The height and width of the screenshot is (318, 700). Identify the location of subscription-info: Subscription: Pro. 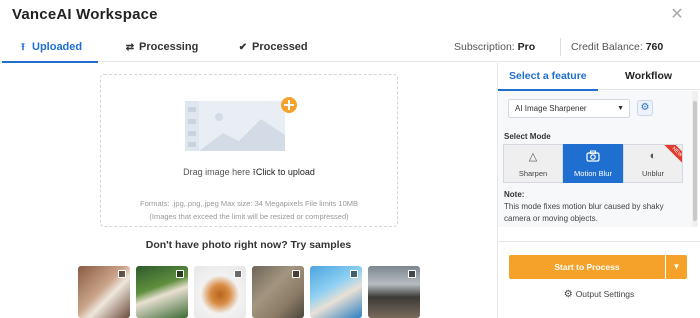
(494, 47).